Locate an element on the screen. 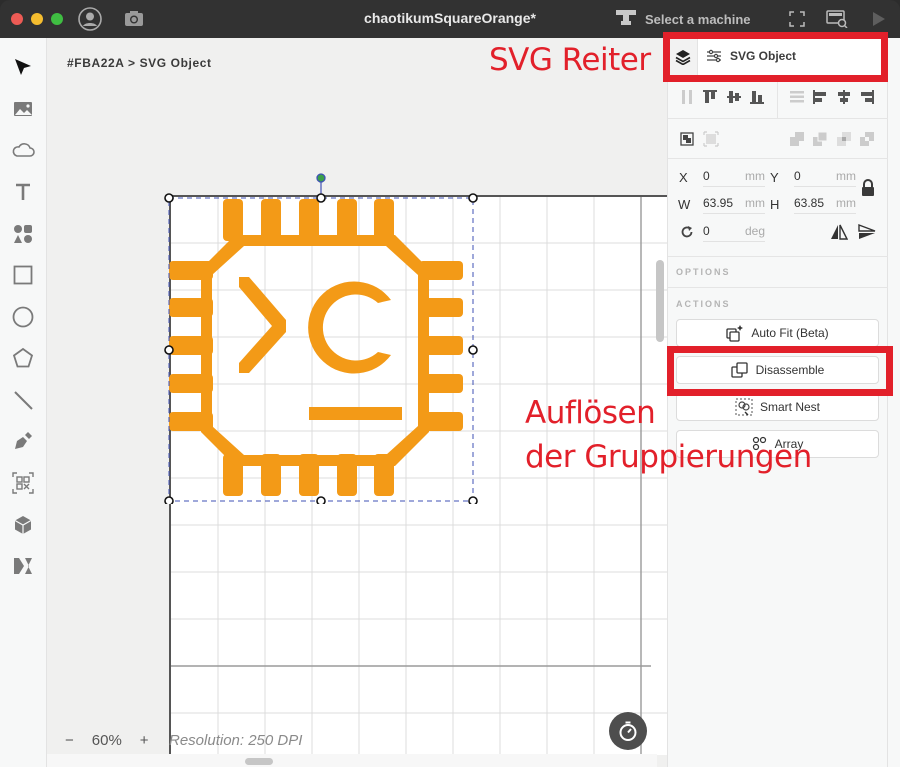 The height and width of the screenshot is (767, 900). stopwatch-icon is located at coordinates (628, 731).